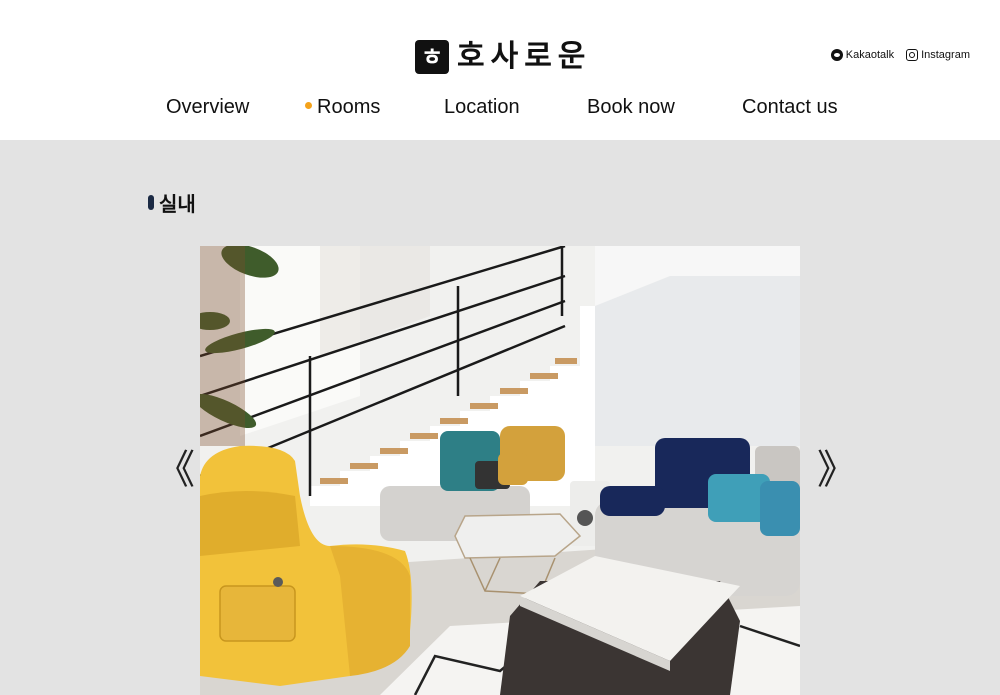  I want to click on nav-item-book-now: Book now, so click(631, 107).